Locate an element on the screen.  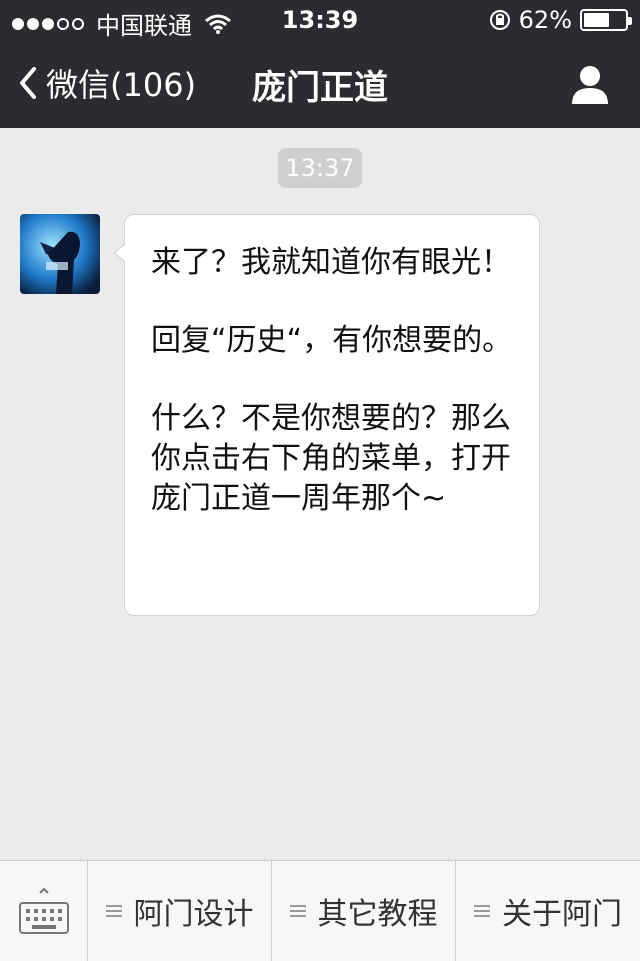
profile-icon is located at coordinates (590, 84).